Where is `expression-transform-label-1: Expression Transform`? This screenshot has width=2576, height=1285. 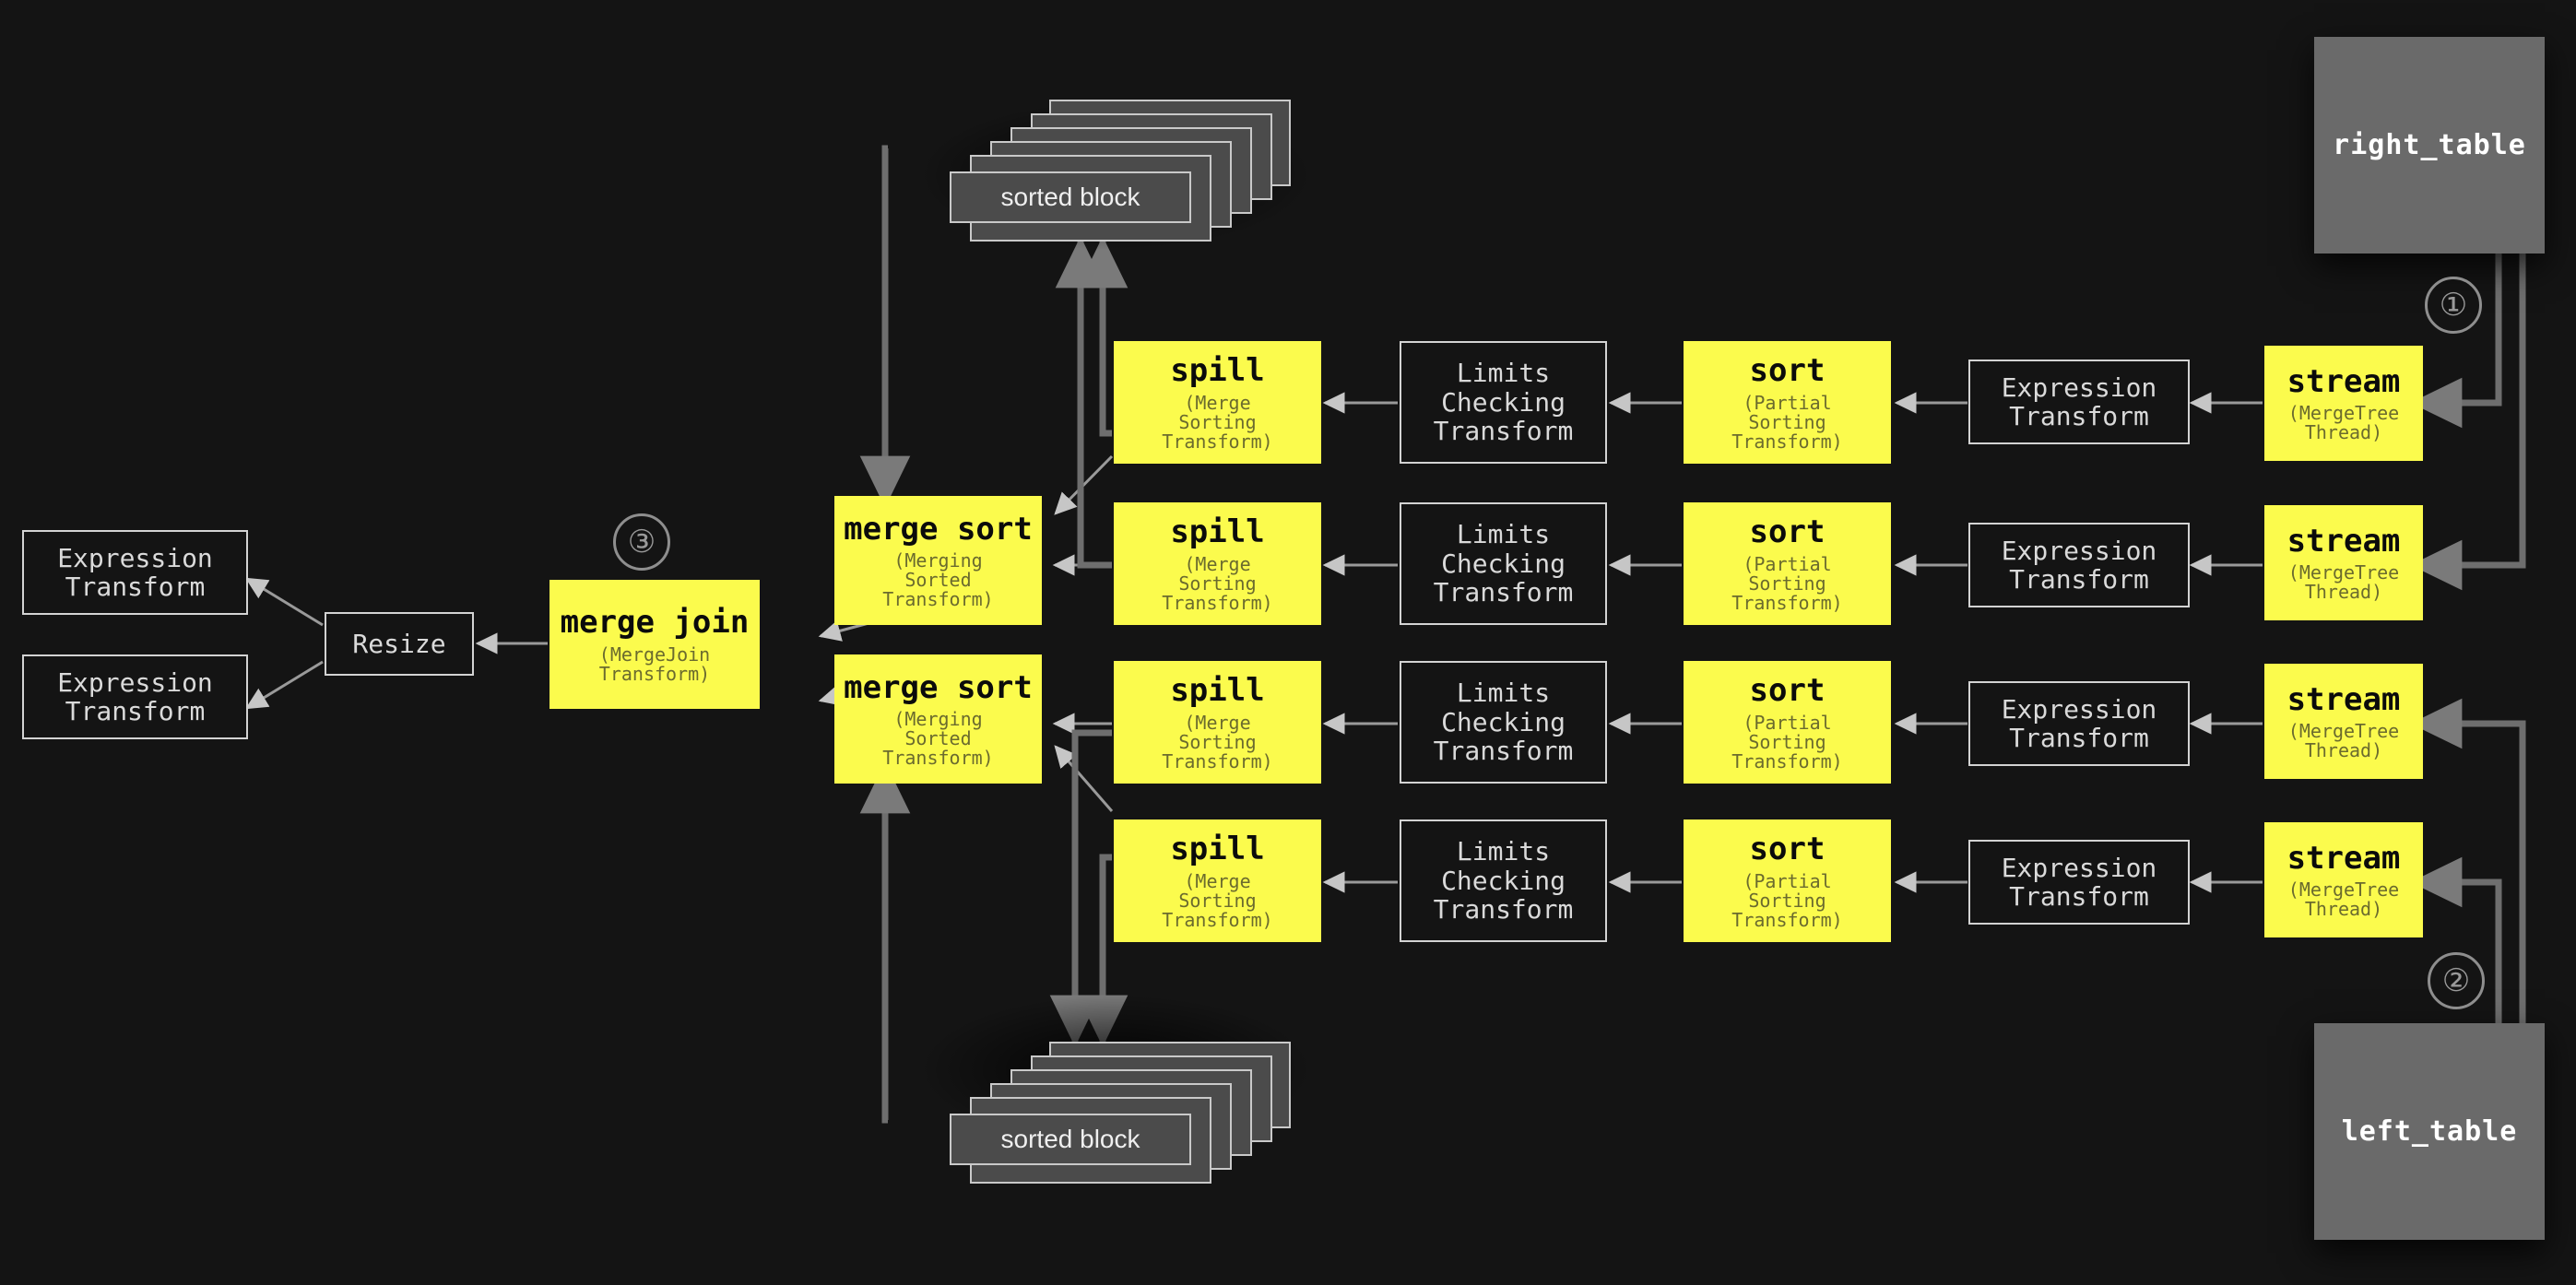
expression-transform-label-1: Expression Transform is located at coordinates (2079, 401).